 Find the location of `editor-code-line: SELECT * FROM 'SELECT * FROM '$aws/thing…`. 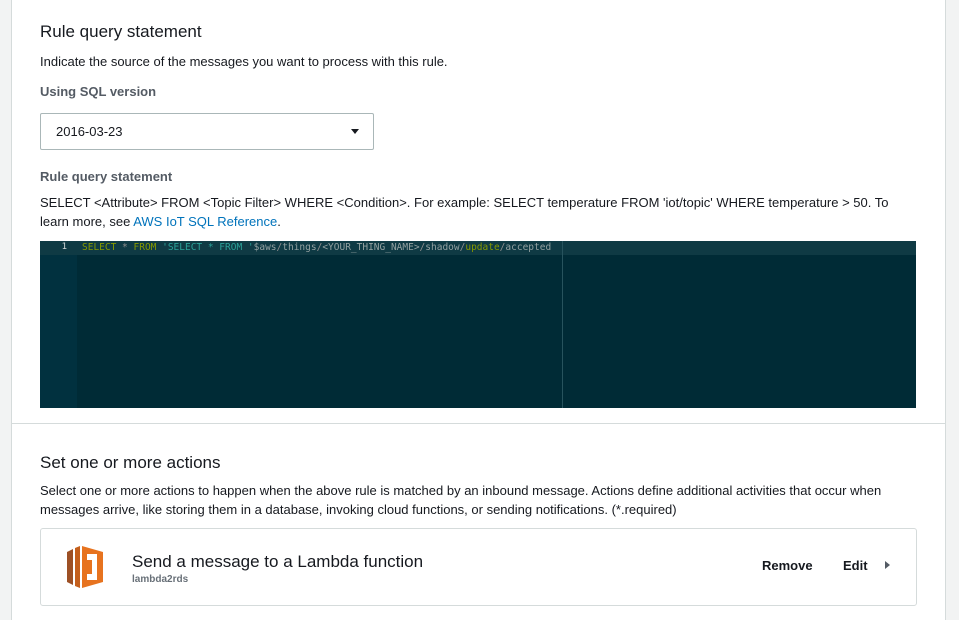

editor-code-line: SELECT * FROM 'SELECT * FROM '$aws/thing… is located at coordinates (316, 247).